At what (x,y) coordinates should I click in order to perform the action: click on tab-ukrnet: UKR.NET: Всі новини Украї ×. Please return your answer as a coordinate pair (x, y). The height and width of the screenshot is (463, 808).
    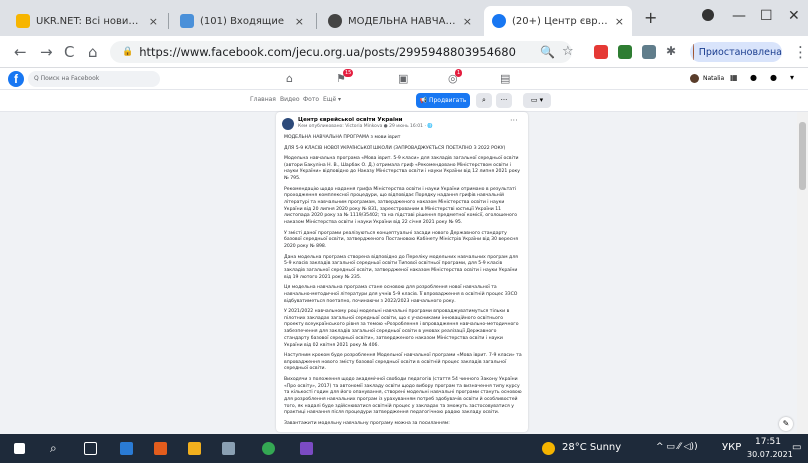
    Looking at the image, I should click on (87, 21).